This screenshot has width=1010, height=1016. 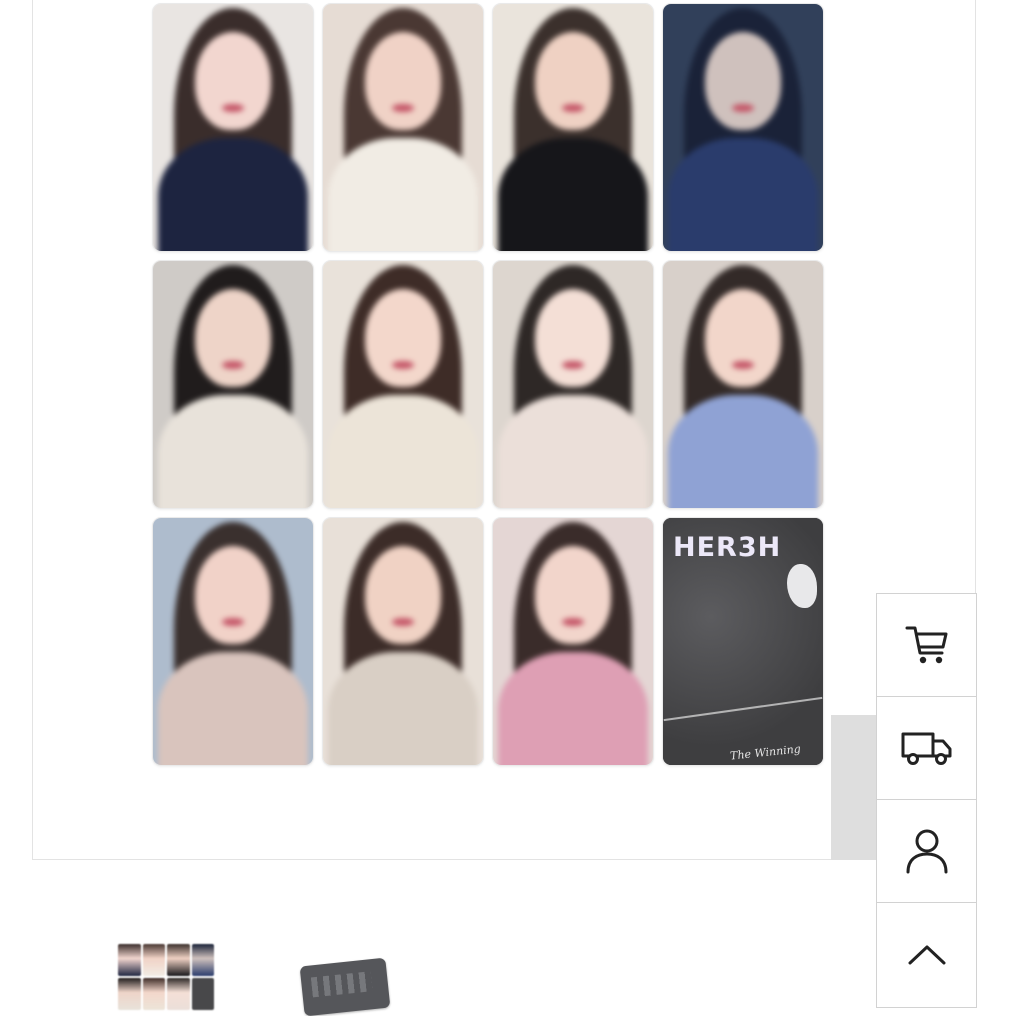 I want to click on truck-icon, so click(x=926, y=748).